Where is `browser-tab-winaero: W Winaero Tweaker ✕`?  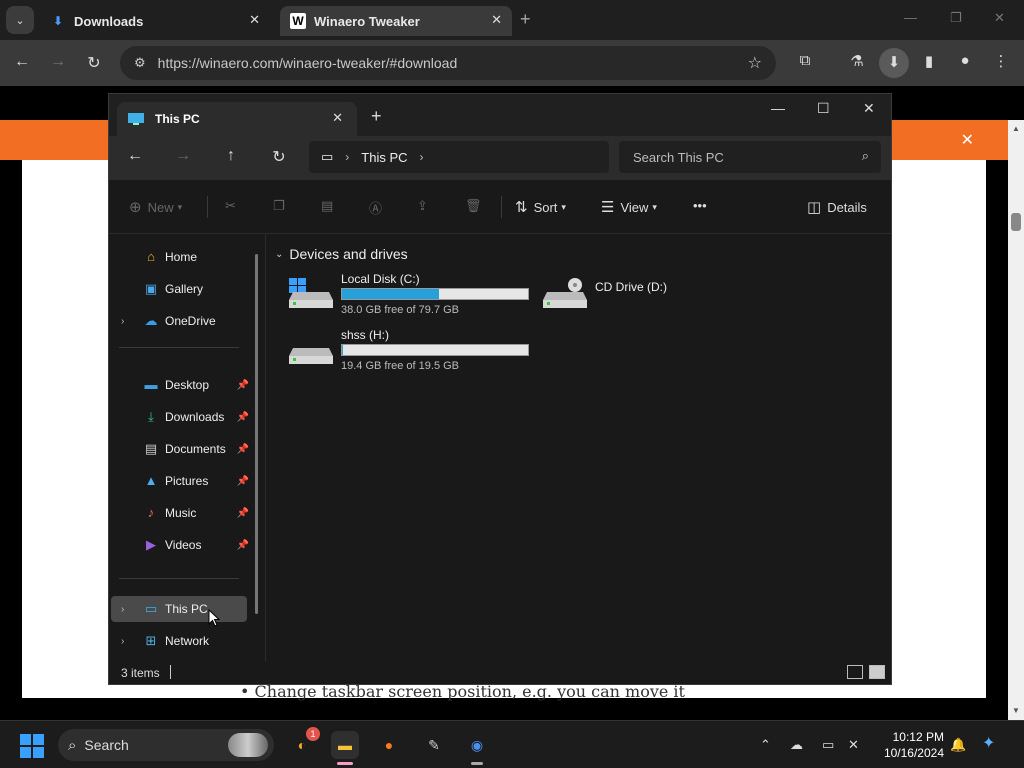
browser-tab-winaero: W Winaero Tweaker ✕ is located at coordinates (396, 21).